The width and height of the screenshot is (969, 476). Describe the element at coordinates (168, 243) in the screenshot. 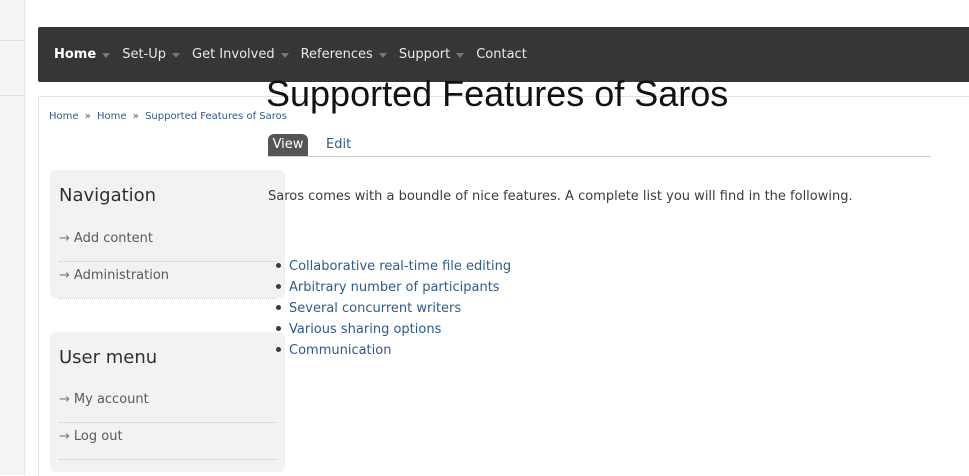

I see `sidebar-item-add-content: → Add content` at that location.